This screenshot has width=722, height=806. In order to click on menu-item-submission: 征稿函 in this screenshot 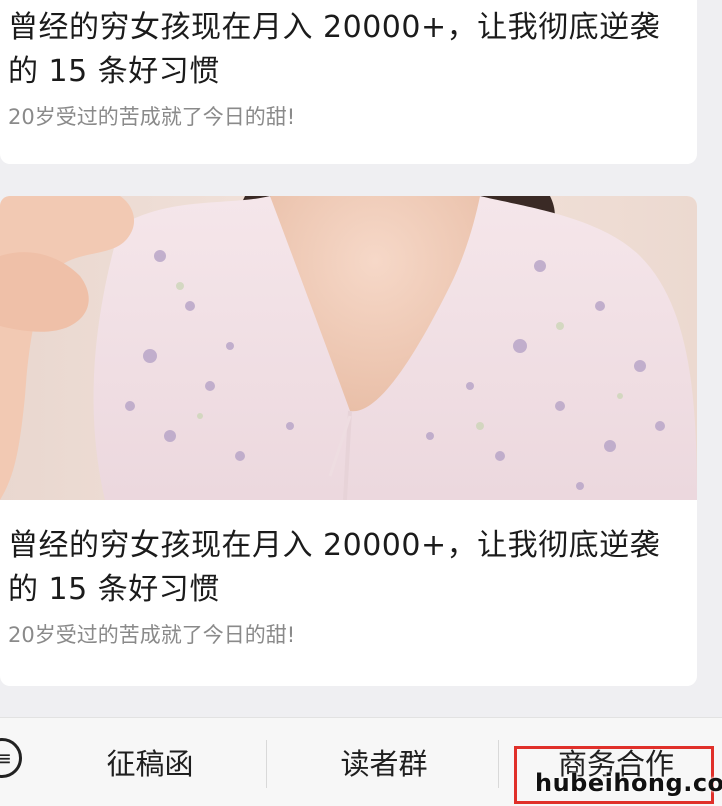, I will do `click(150, 764)`.